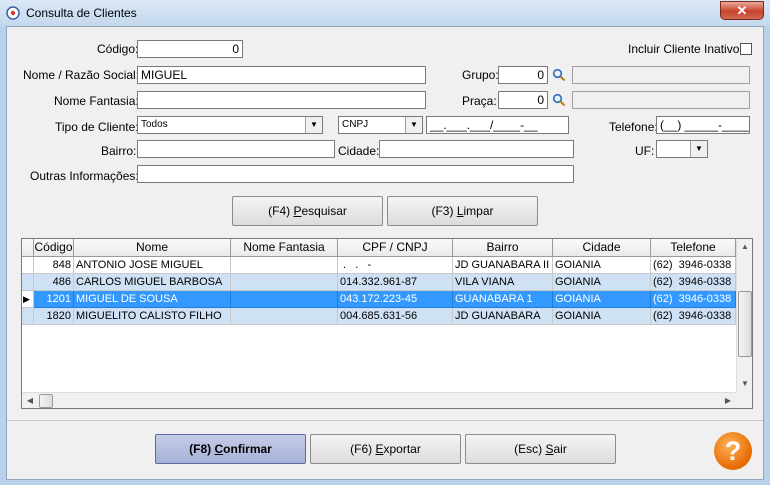  I want to click on confirmar-shortcut: (F8), so click(202, 449).